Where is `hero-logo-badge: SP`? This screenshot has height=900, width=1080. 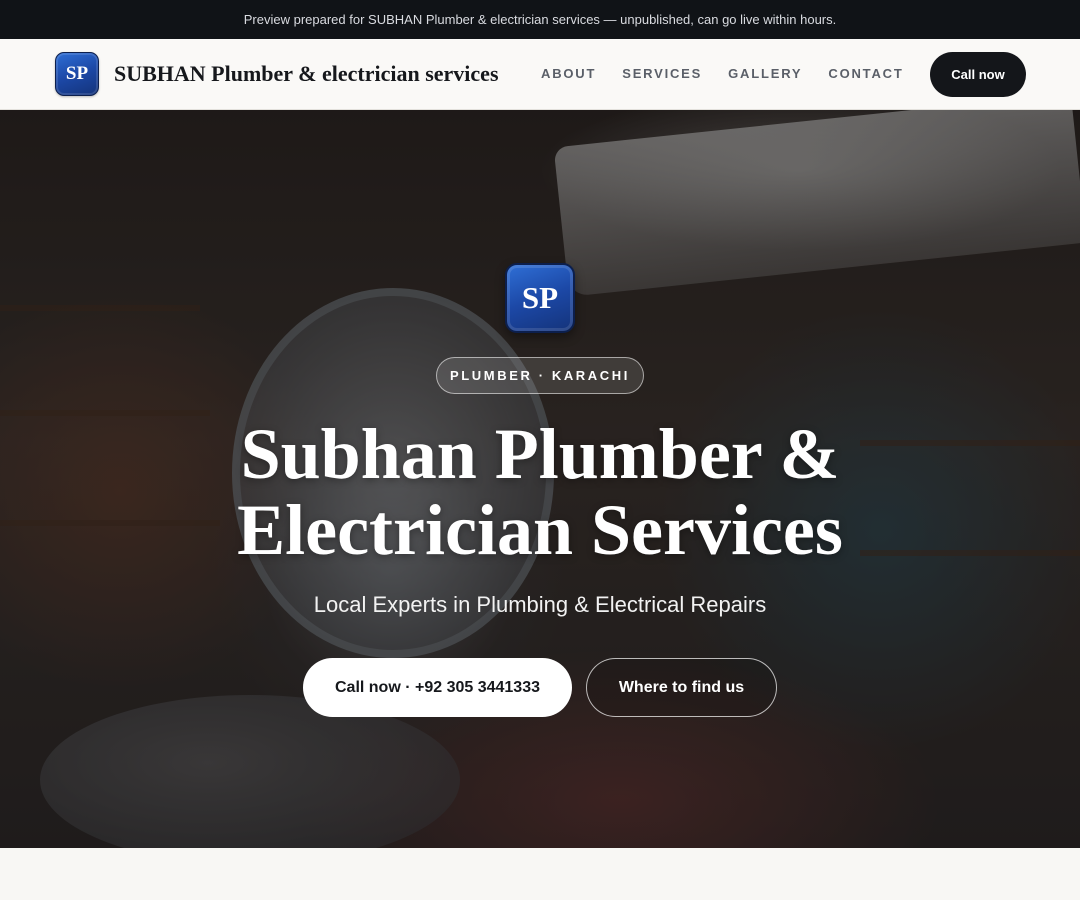
hero-logo-badge: SP is located at coordinates (540, 298).